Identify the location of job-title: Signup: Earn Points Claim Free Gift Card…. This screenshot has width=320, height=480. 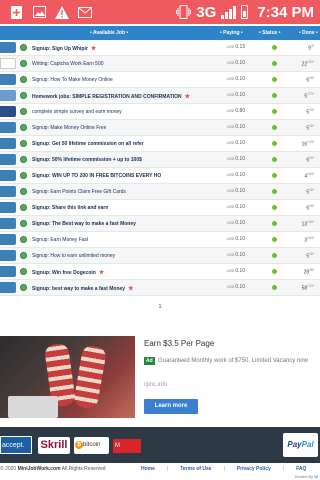
(79, 192).